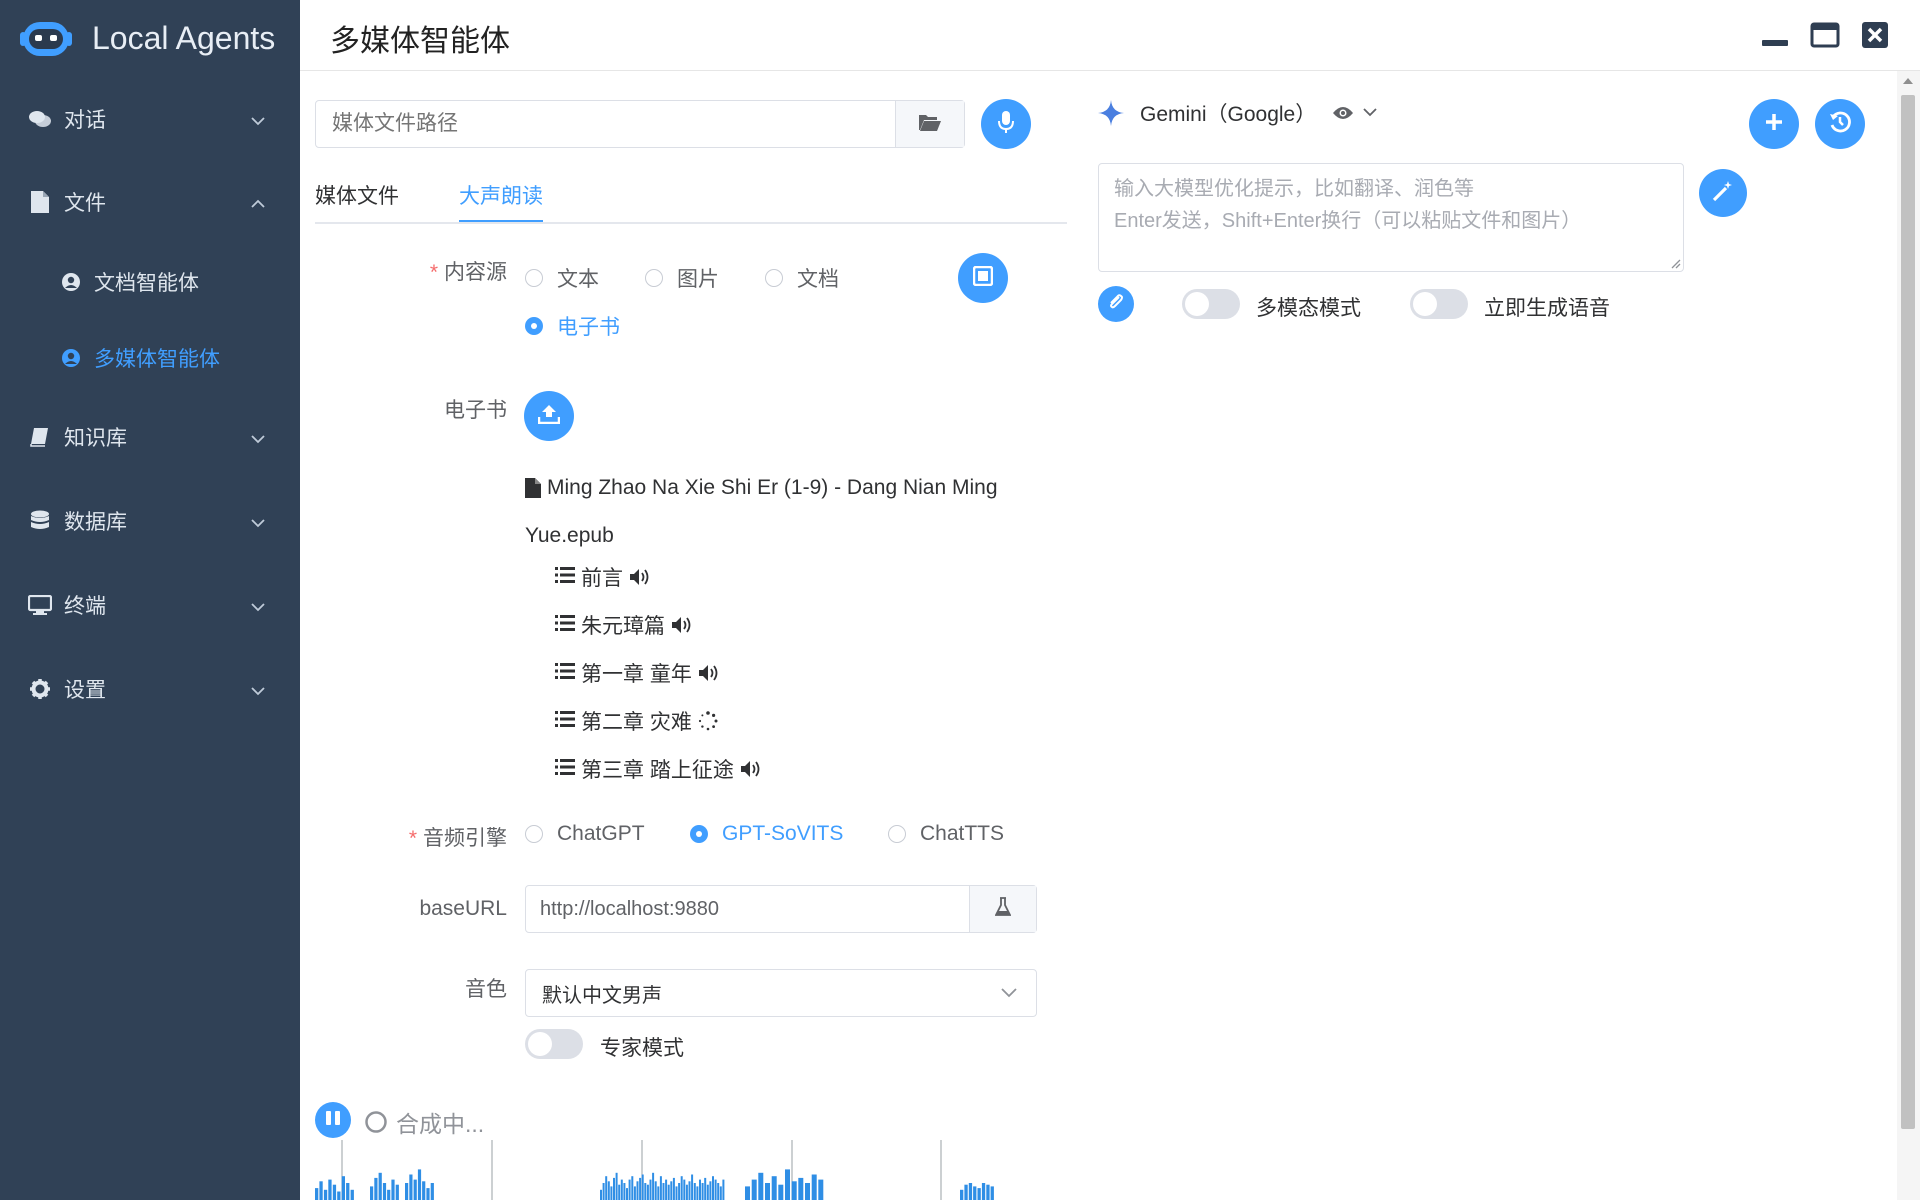 The width and height of the screenshot is (1920, 1200). I want to click on robot-logo-icon, so click(46, 38).